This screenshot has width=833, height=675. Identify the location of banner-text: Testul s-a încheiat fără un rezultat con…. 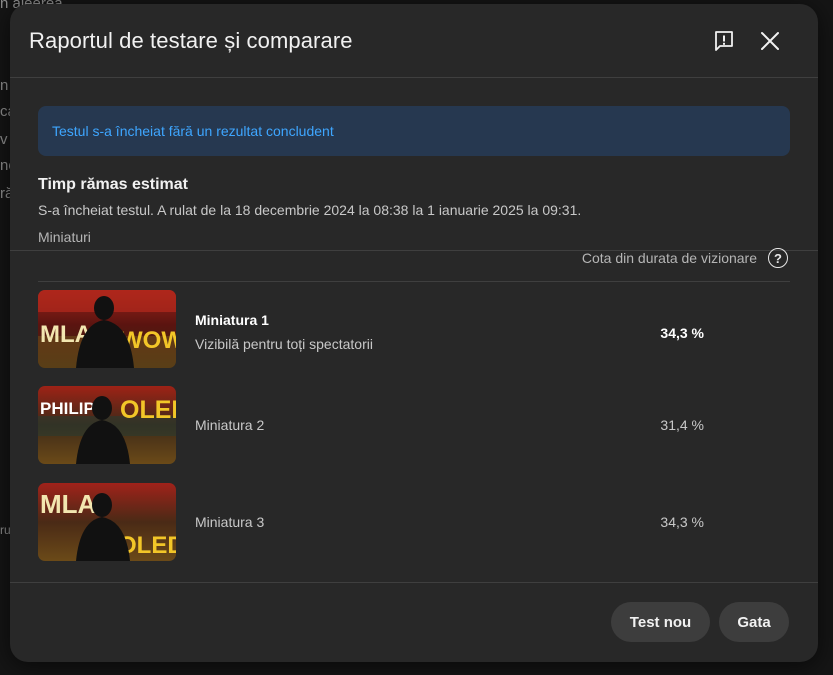
(193, 131).